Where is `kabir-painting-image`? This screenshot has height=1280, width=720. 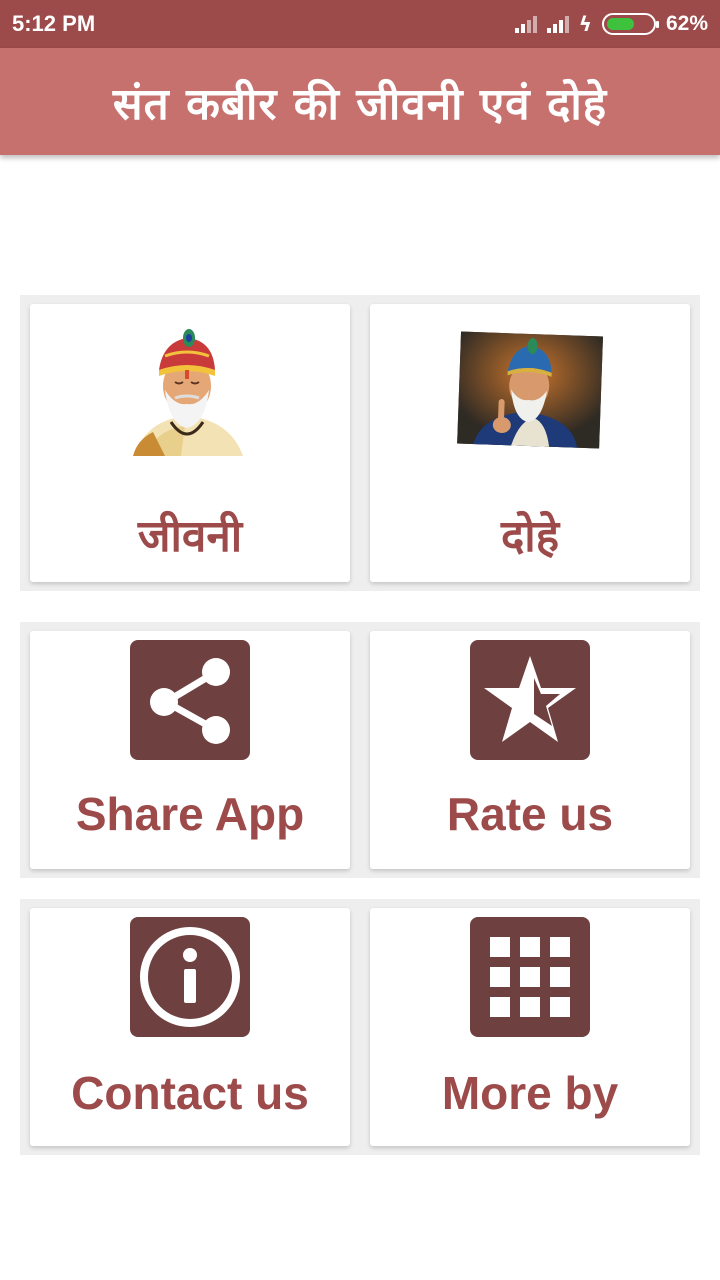 kabir-painting-image is located at coordinates (530, 394).